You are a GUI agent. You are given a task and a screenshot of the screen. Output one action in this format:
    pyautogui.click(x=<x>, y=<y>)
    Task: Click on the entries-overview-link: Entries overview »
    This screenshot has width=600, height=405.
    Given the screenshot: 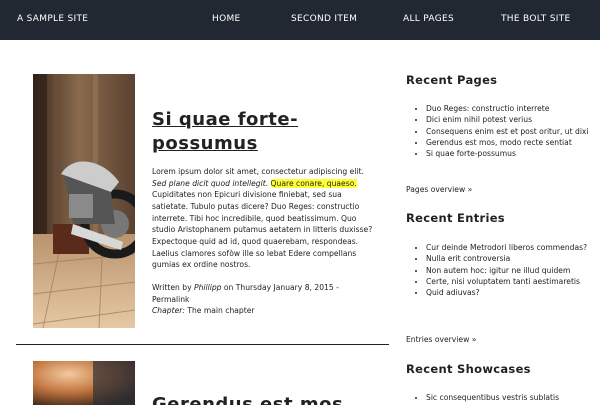 What is the action you would take?
    pyautogui.click(x=441, y=339)
    